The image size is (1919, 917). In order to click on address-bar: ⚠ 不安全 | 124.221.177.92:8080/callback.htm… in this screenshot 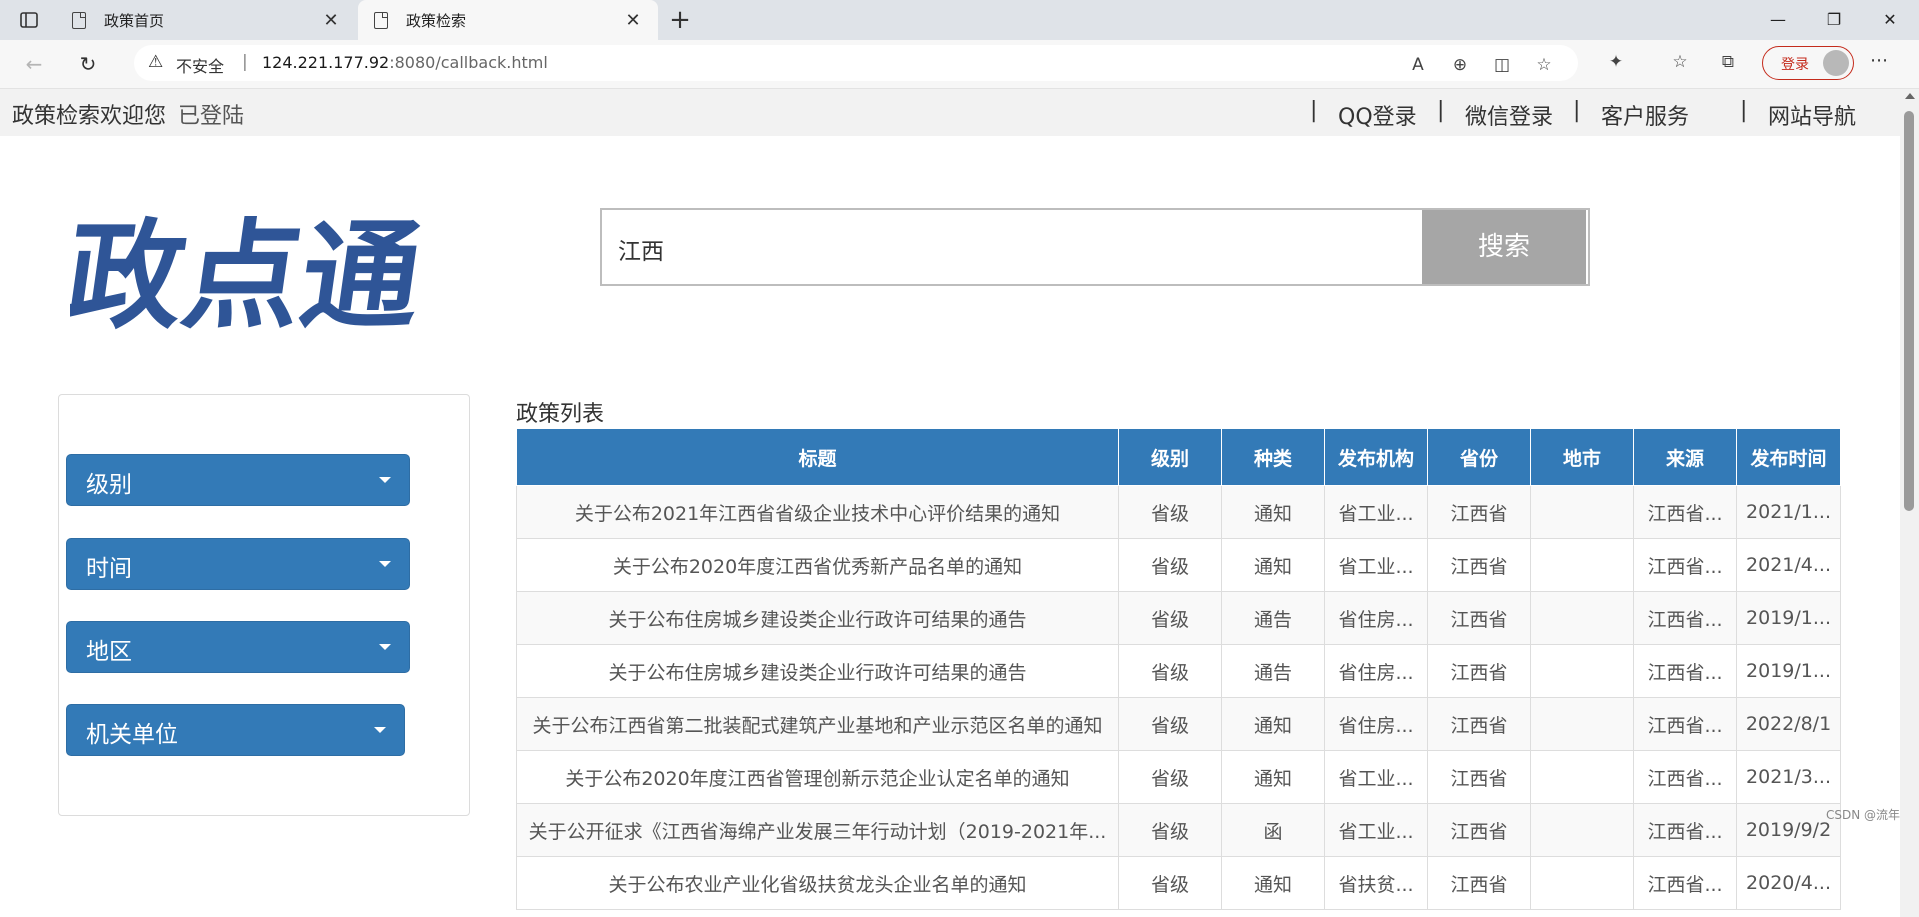, I will do `click(856, 63)`.